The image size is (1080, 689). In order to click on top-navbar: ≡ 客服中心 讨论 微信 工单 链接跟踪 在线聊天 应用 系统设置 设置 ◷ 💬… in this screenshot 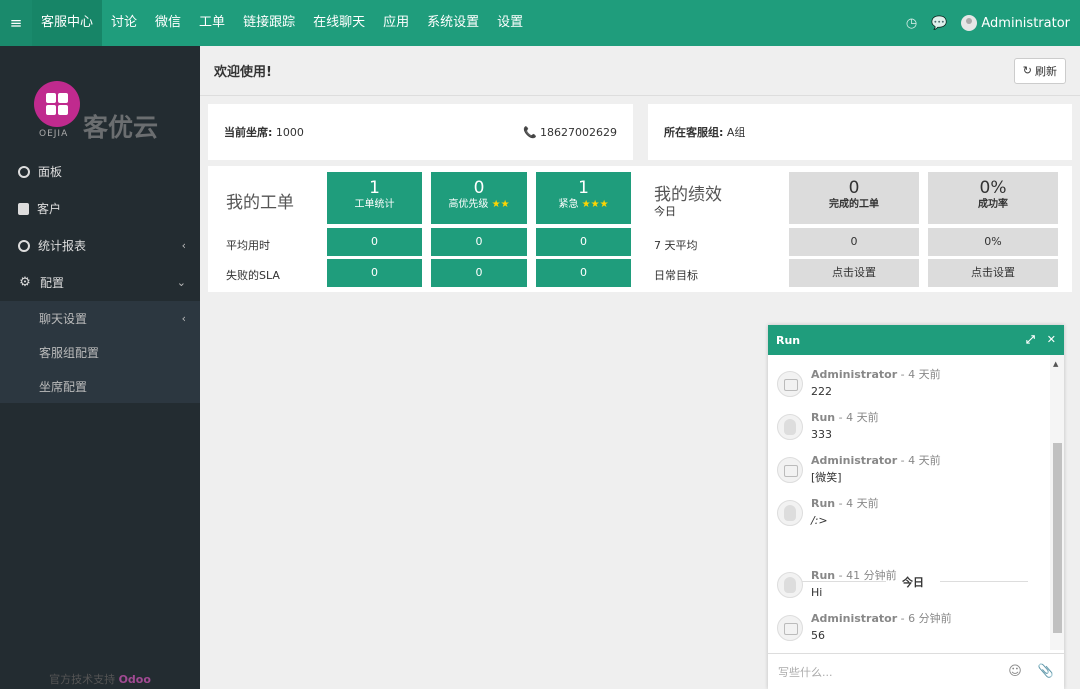, I will do `click(540, 23)`.